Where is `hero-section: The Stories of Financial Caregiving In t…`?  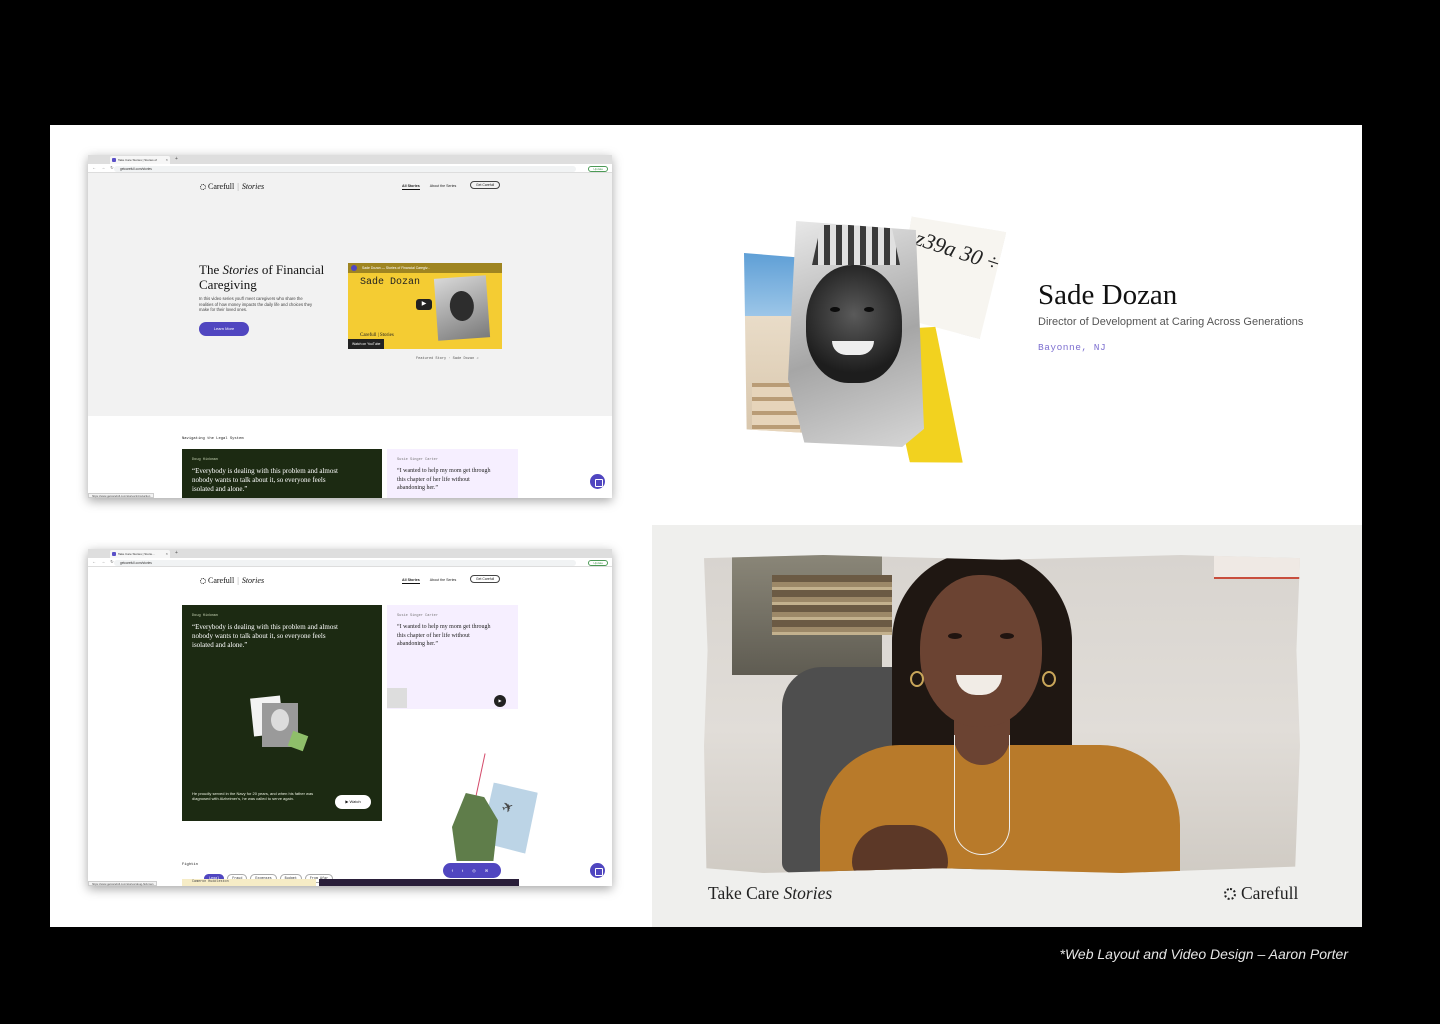
hero-section: The Stories of Financial Caregiving In t… is located at coordinates (350, 307).